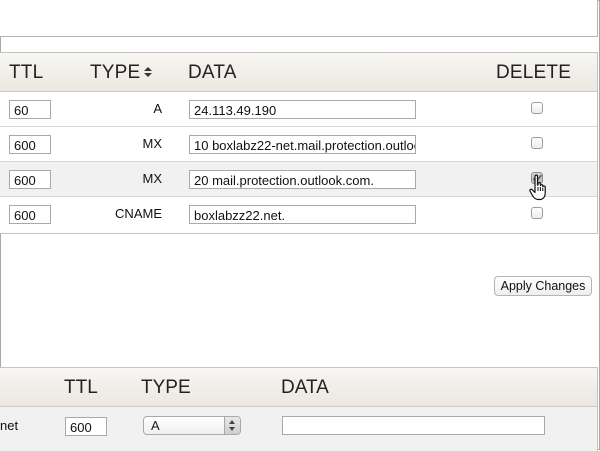  I want to click on sort-icon, so click(148, 72).